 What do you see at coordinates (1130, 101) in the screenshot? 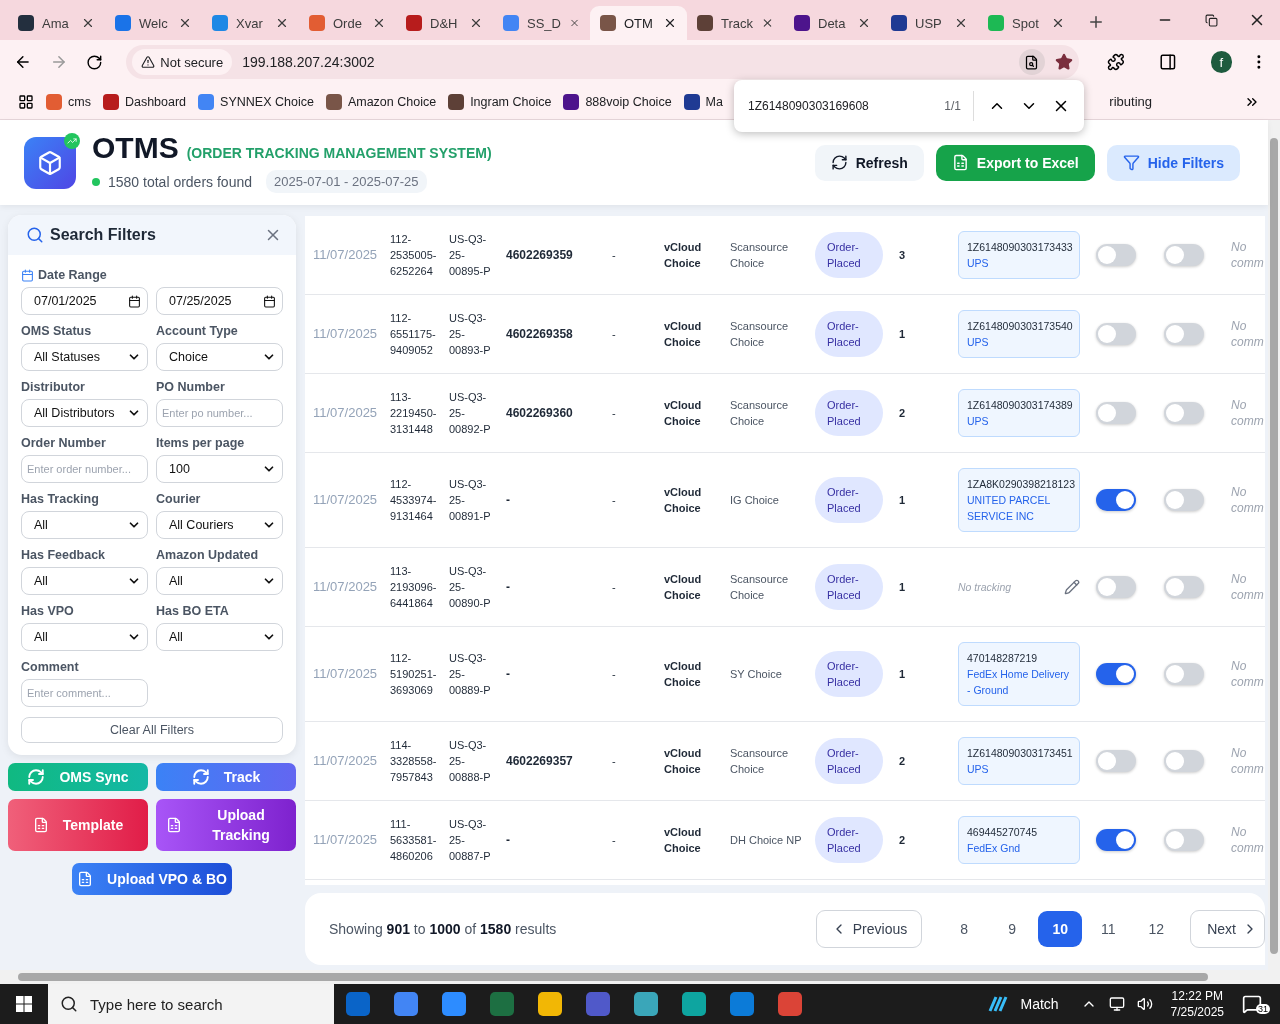
I see `bookmark-link: ributing` at bounding box center [1130, 101].